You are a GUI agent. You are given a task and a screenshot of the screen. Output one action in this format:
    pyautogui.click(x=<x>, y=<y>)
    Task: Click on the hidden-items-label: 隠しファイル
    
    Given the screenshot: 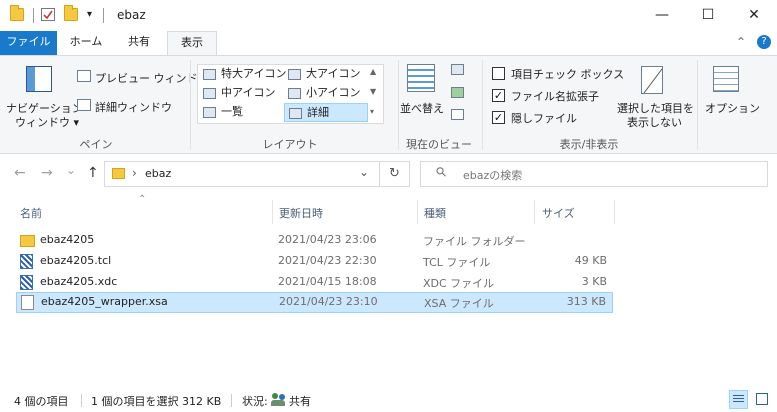 What is the action you would take?
    pyautogui.click(x=544, y=118)
    